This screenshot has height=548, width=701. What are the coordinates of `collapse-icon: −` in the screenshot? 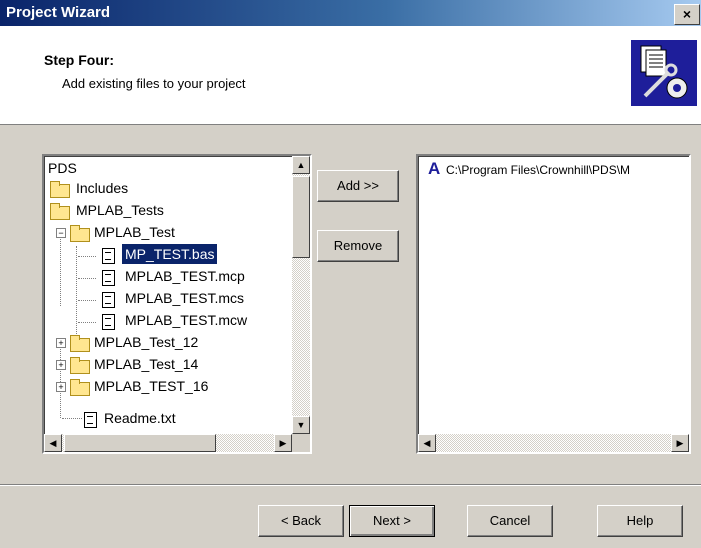 It's located at (61, 233).